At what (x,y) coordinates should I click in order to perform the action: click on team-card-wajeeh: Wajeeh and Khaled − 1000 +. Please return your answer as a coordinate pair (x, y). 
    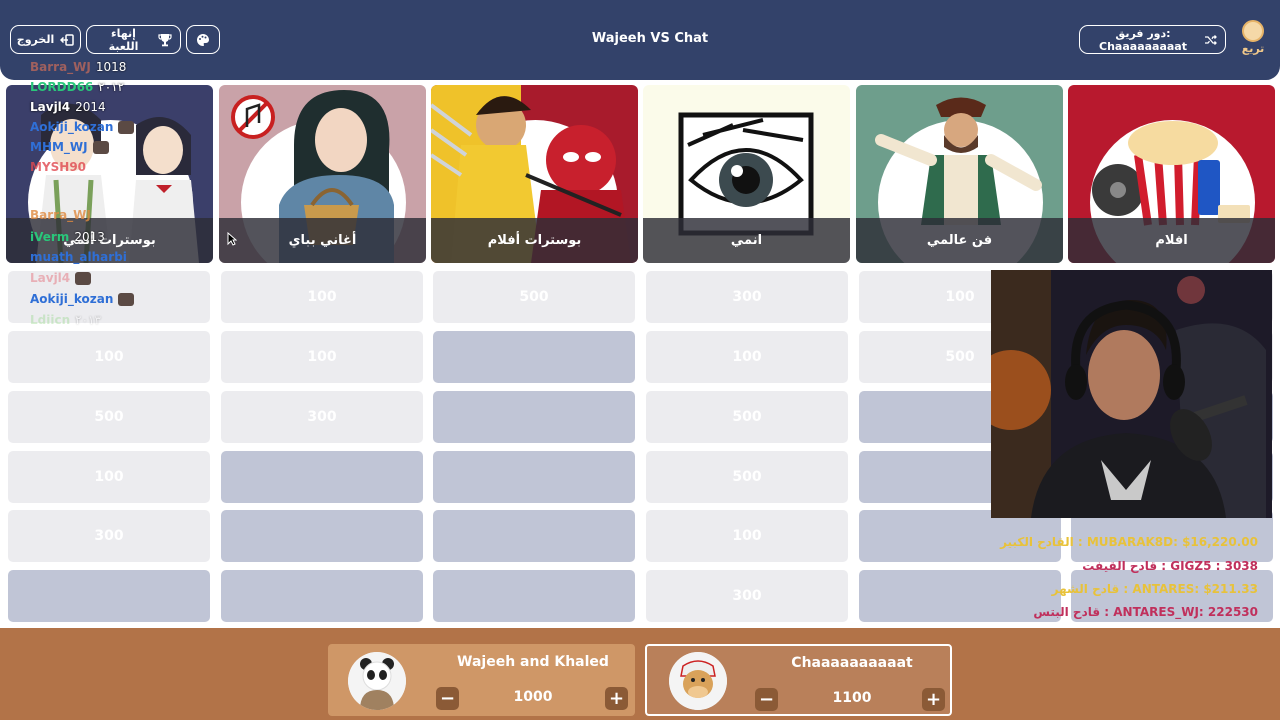
    Looking at the image, I should click on (481, 680).